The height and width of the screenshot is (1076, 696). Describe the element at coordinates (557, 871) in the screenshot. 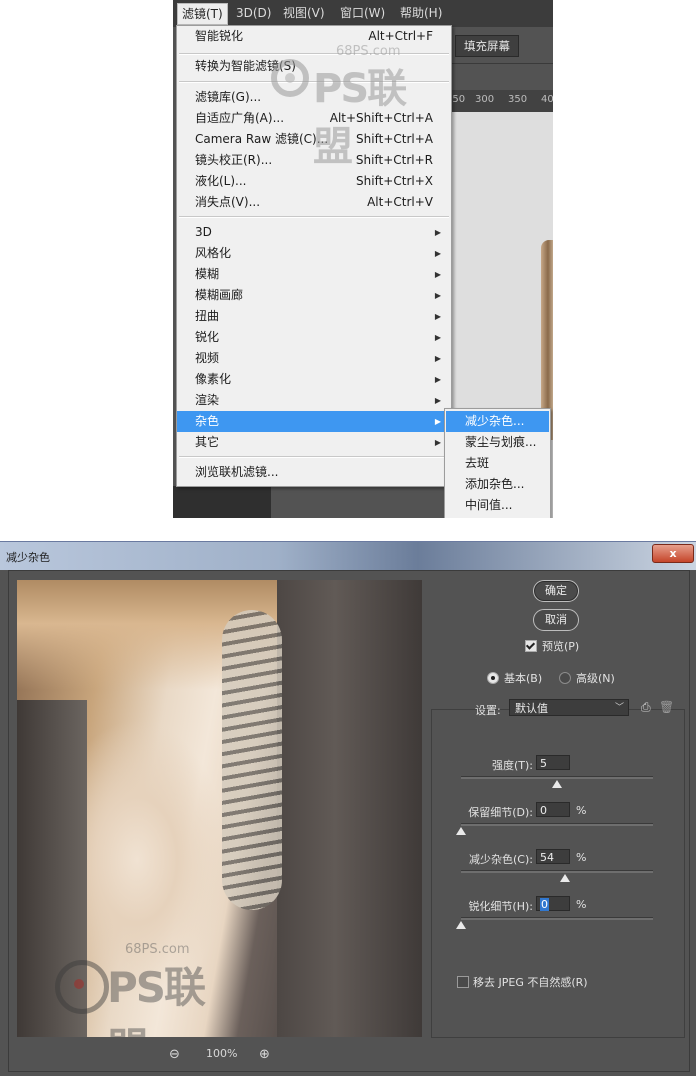

I see `reduce-color-noise-slider-track` at that location.